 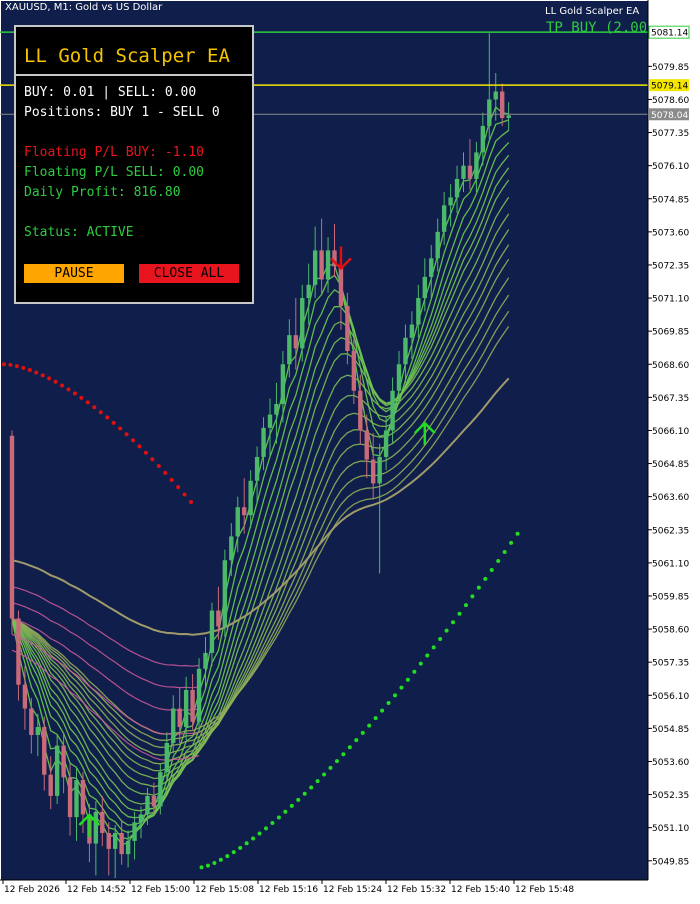 What do you see at coordinates (32, 890) in the screenshot?
I see `x-tick-label: 12 Feb 2026` at bounding box center [32, 890].